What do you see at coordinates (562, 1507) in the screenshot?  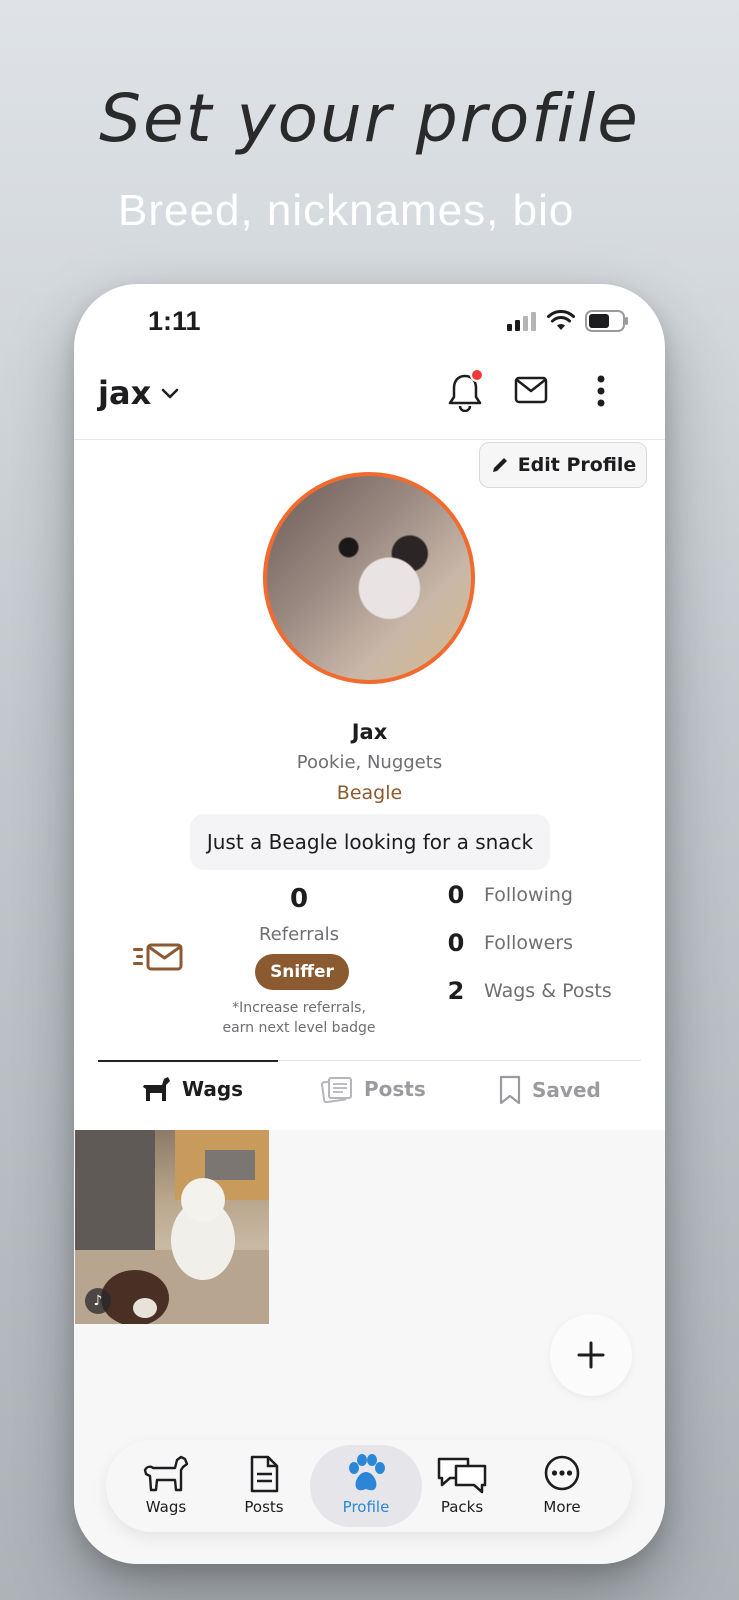 I see `nav-label: More` at bounding box center [562, 1507].